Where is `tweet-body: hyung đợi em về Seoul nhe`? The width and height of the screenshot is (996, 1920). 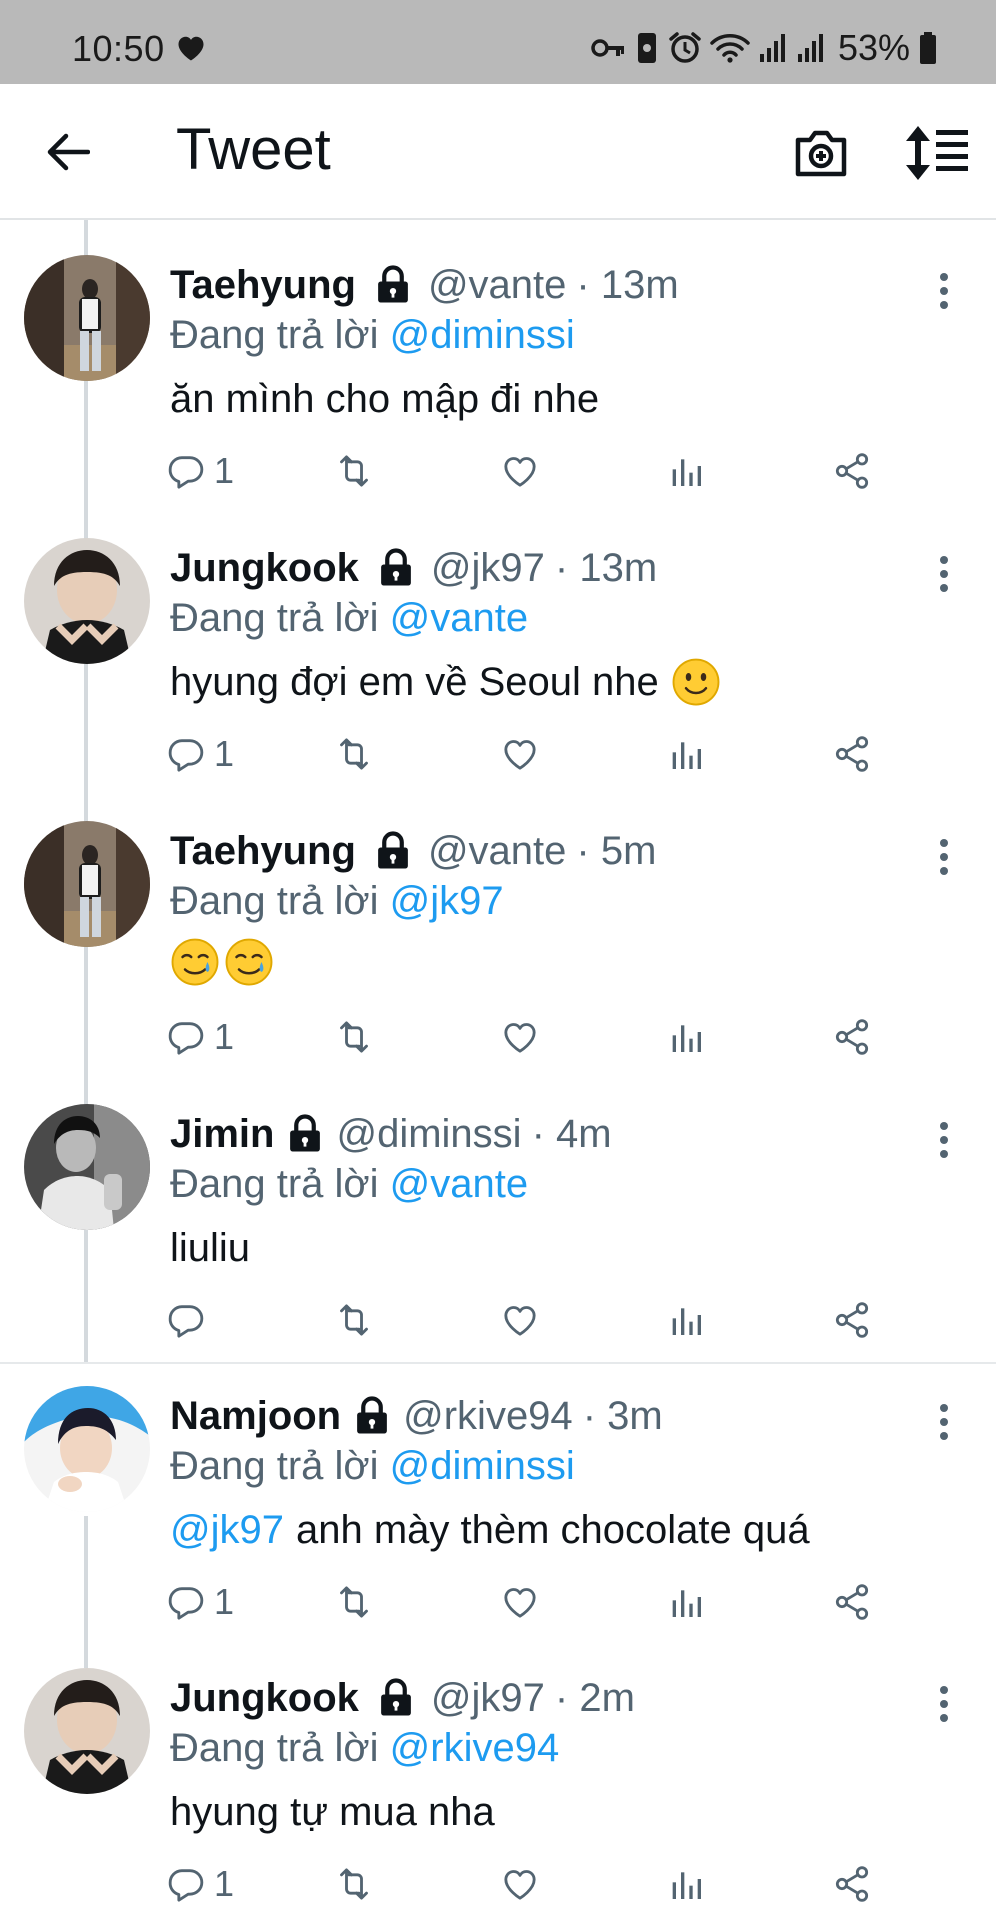
tweet-body: hyung đợi em về Seoul nhe is located at coordinates (414, 682).